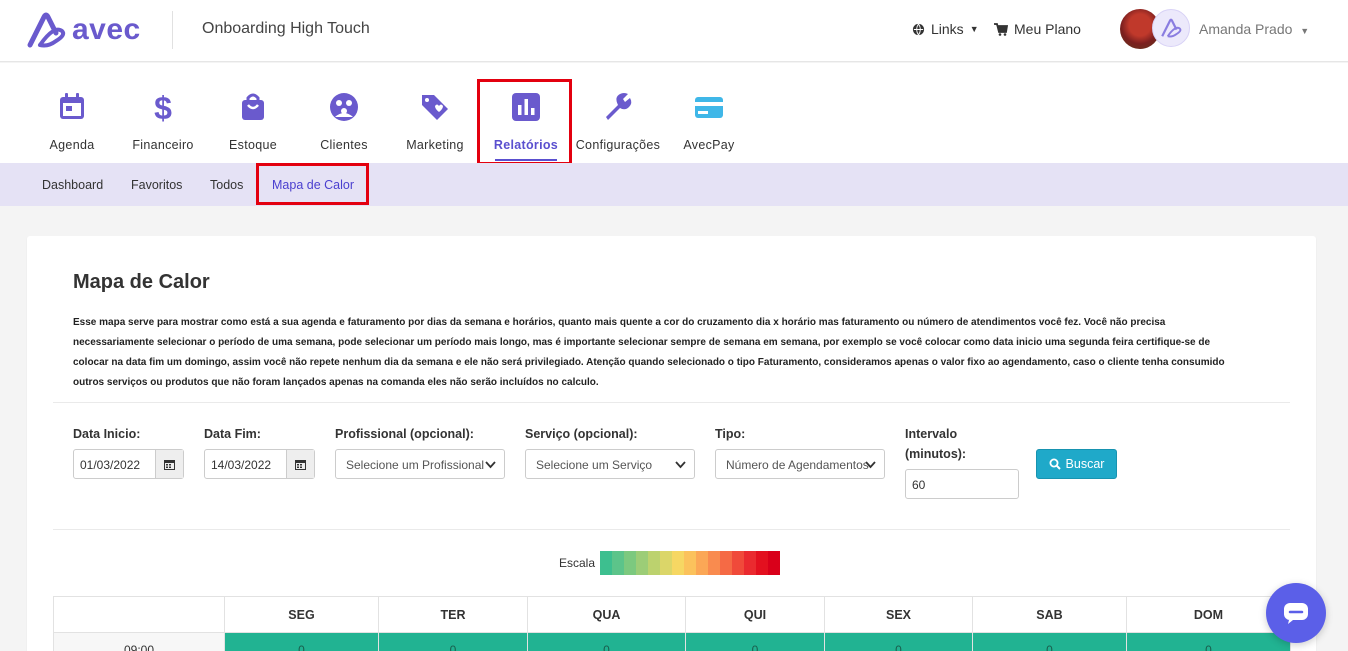  Describe the element at coordinates (435, 107) in the screenshot. I see `tag-heart-icon` at that location.